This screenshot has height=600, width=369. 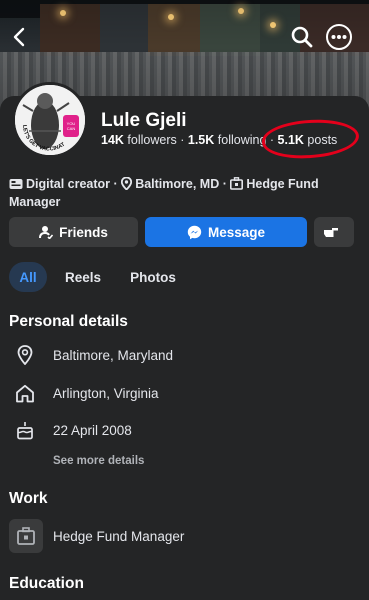 What do you see at coordinates (46, 583) in the screenshot?
I see `education-heading: Education` at bounding box center [46, 583].